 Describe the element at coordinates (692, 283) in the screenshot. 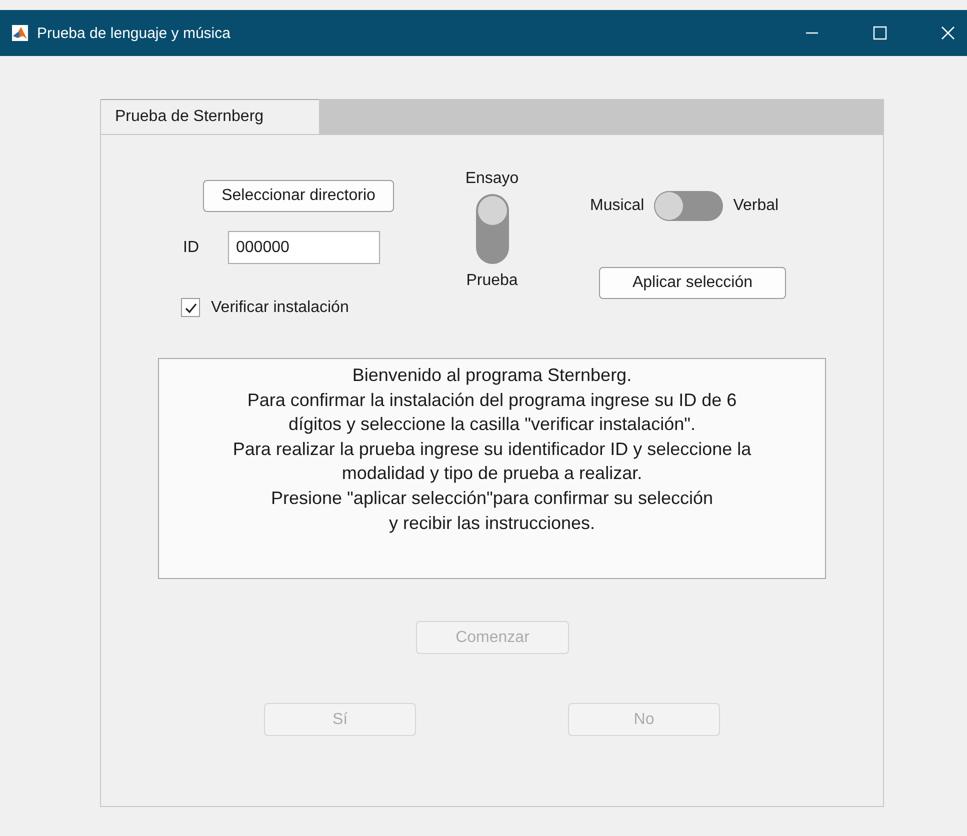

I see `apply-selection-button: Aplicar selección` at that location.